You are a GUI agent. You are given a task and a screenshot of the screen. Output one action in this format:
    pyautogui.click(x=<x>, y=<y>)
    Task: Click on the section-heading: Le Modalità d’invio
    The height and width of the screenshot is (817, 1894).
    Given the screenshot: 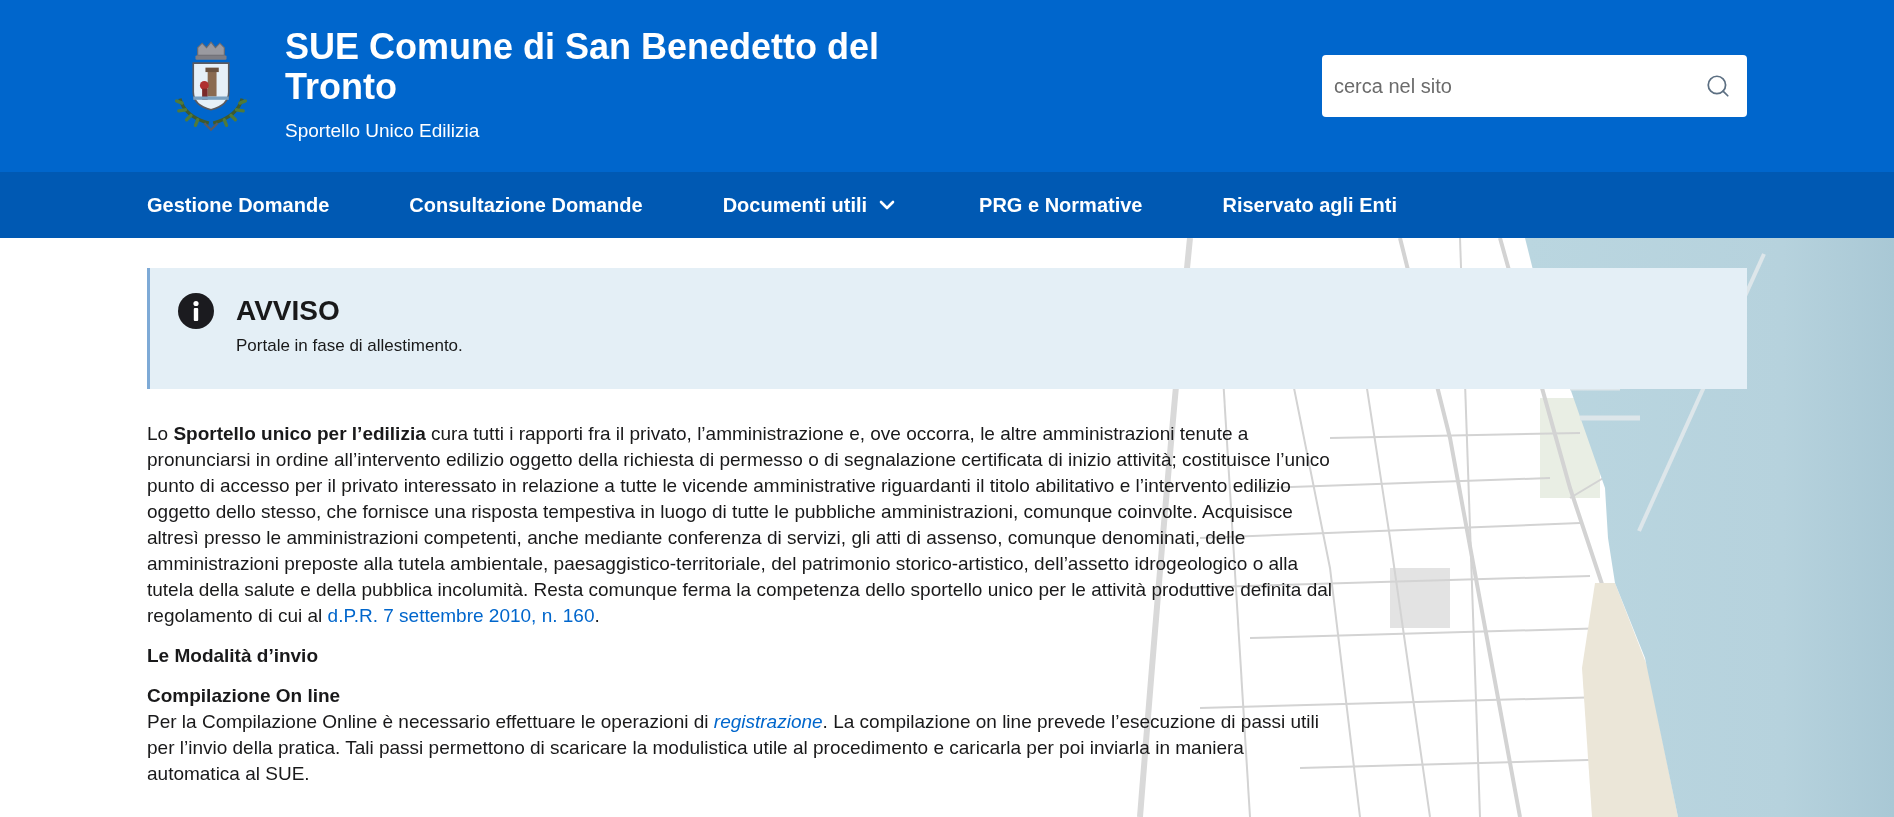 What is the action you would take?
    pyautogui.click(x=233, y=656)
    